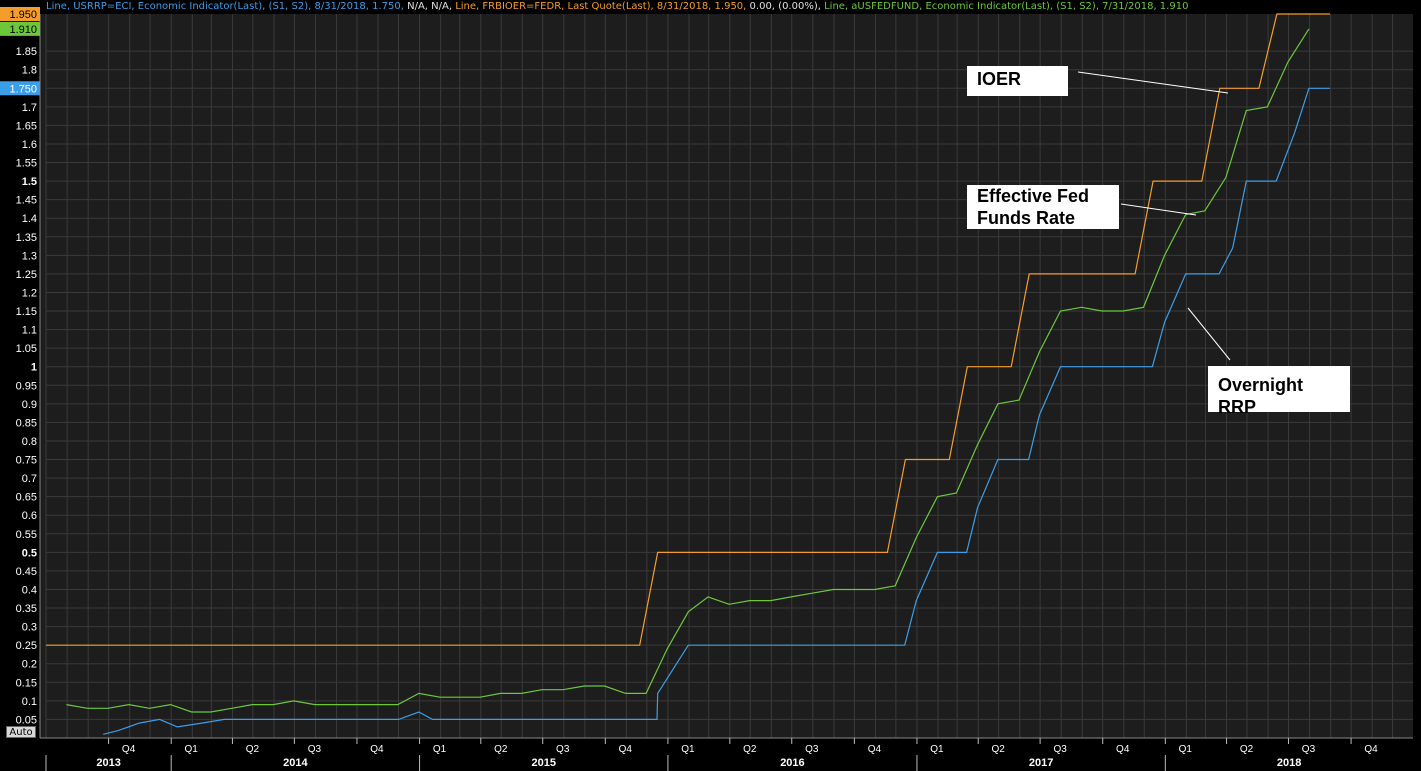 This screenshot has height=771, width=1421. I want to click on y-tick-label: 0.7, so click(29, 479).